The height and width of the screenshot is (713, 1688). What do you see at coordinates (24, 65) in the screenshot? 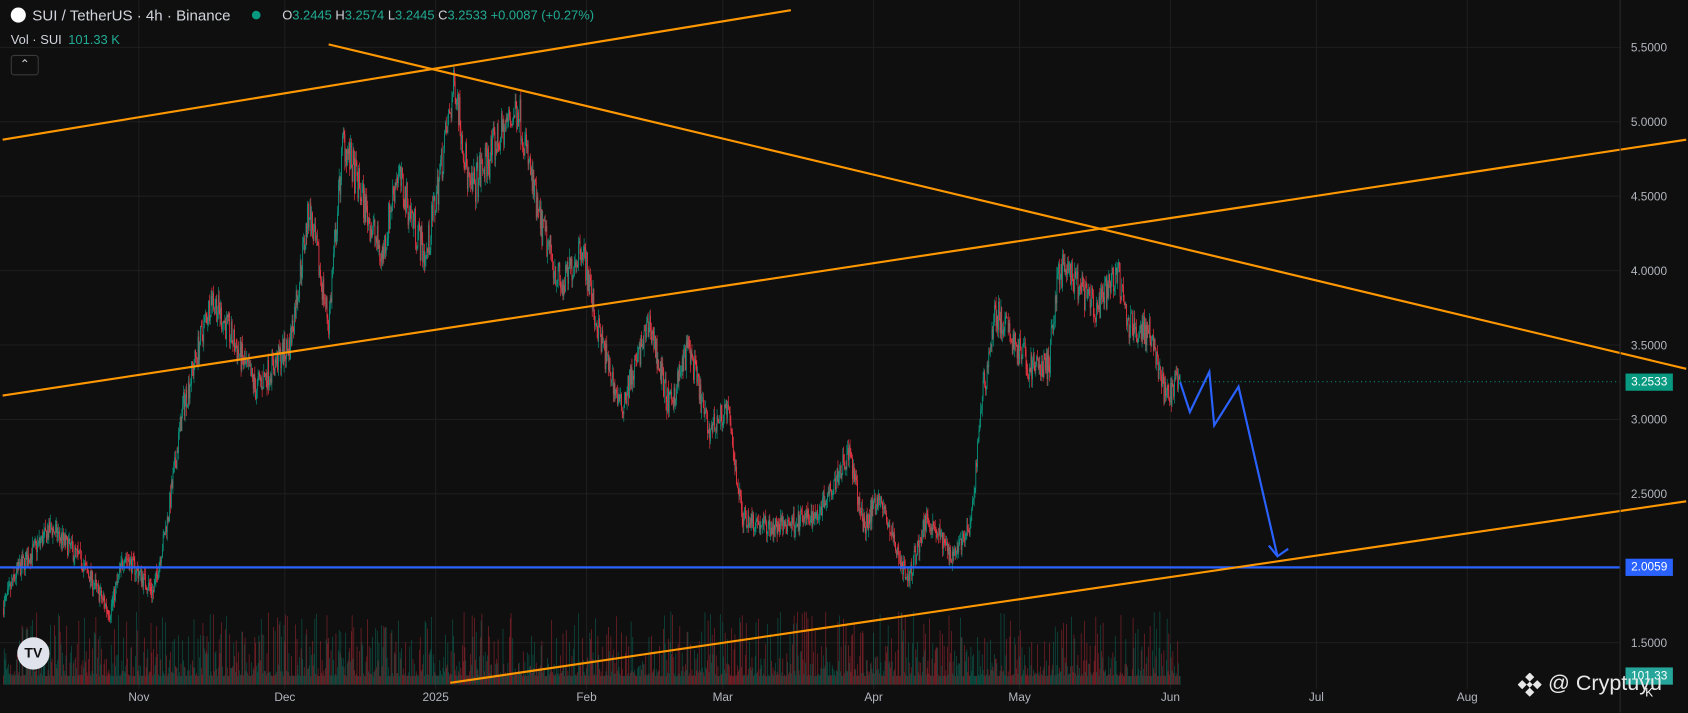
I see `collapse-legend-button: ⌃` at bounding box center [24, 65].